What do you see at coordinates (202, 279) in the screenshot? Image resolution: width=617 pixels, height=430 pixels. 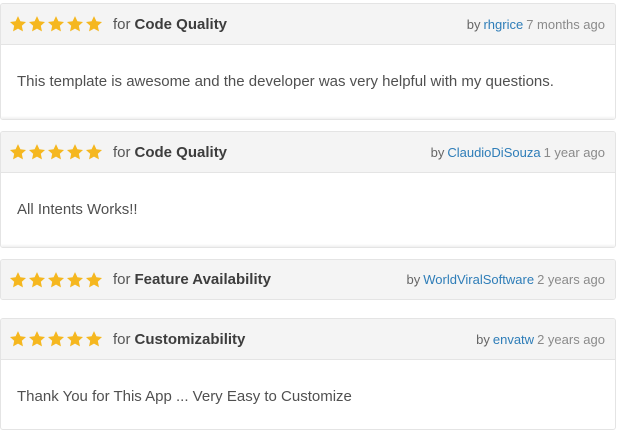 I see `review-category: Feature Availability` at bounding box center [202, 279].